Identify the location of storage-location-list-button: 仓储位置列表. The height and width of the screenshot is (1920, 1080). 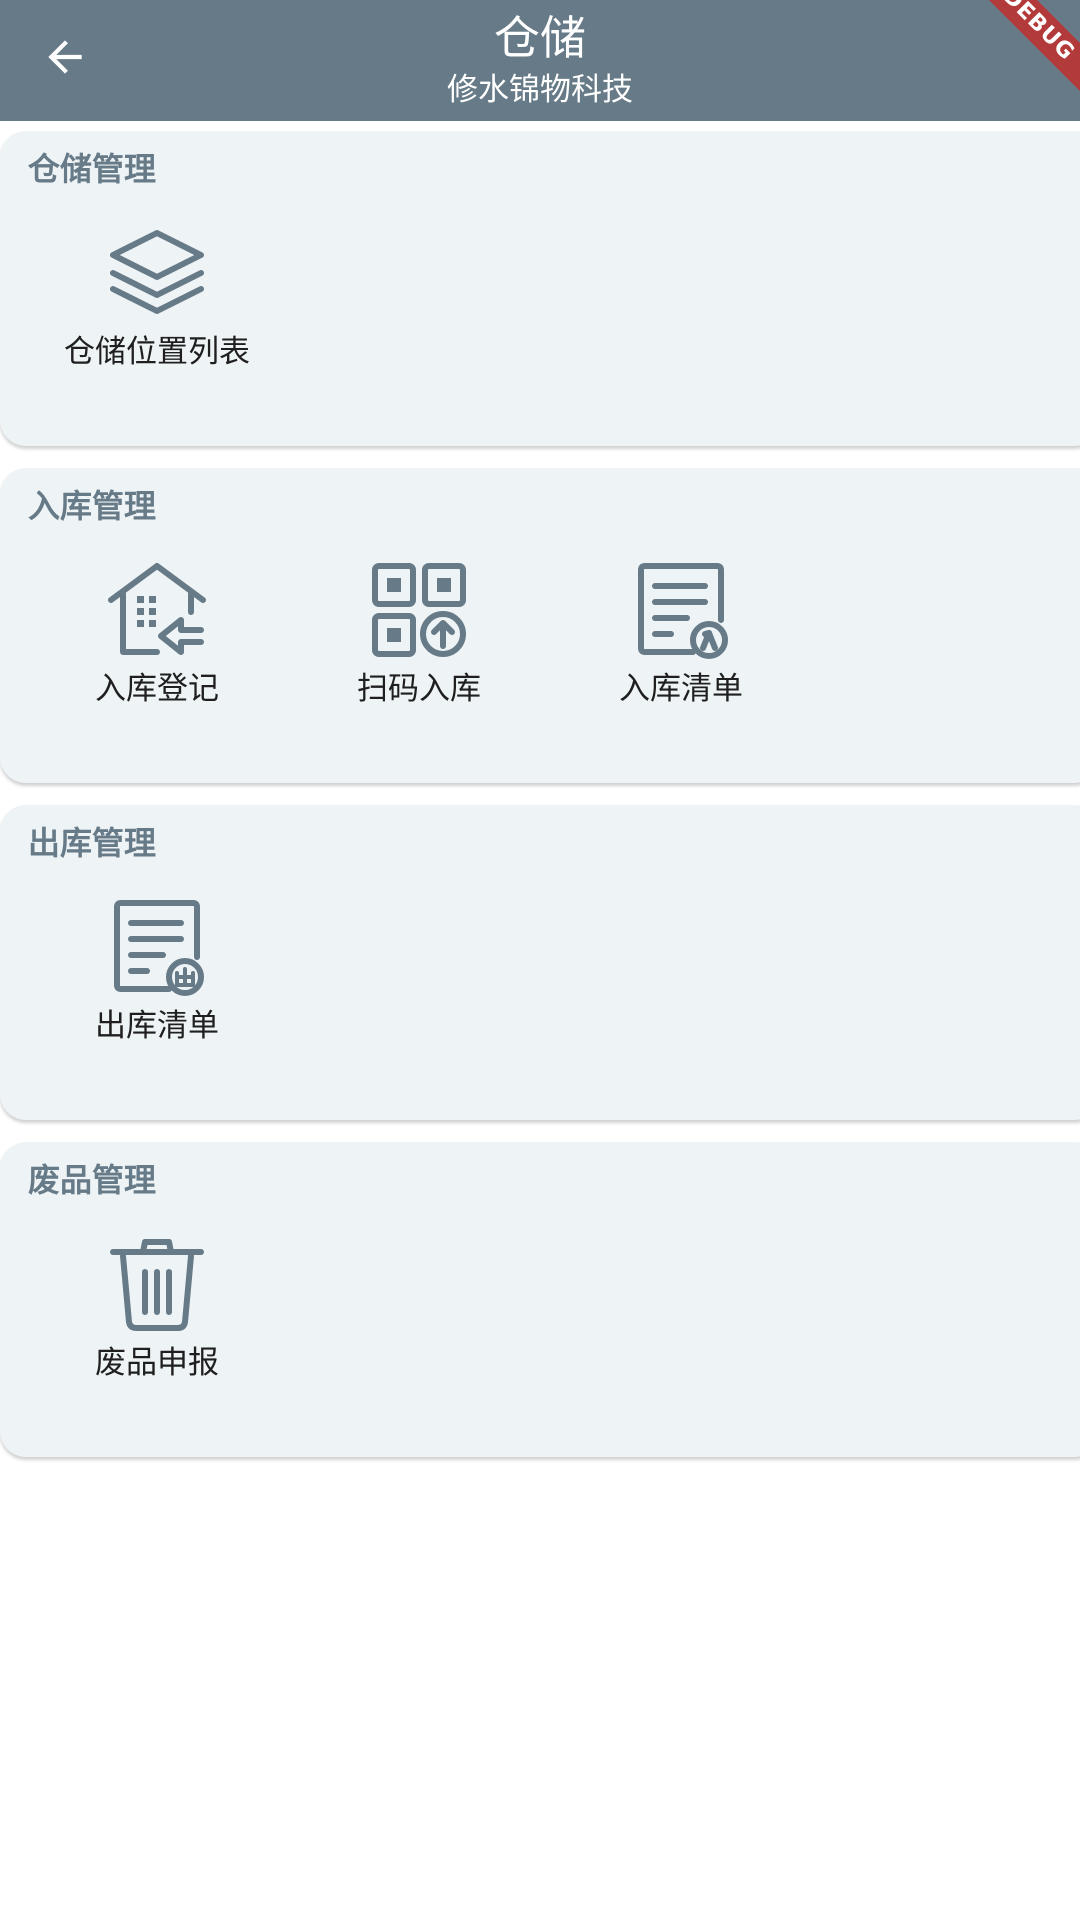
(157, 308).